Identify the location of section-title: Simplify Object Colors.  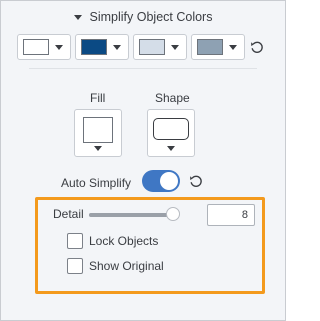
(151, 17).